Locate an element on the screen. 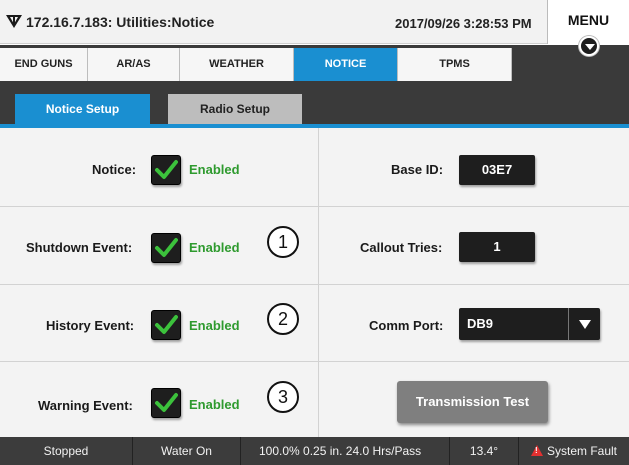  menu-button: MENU is located at coordinates (588, 28).